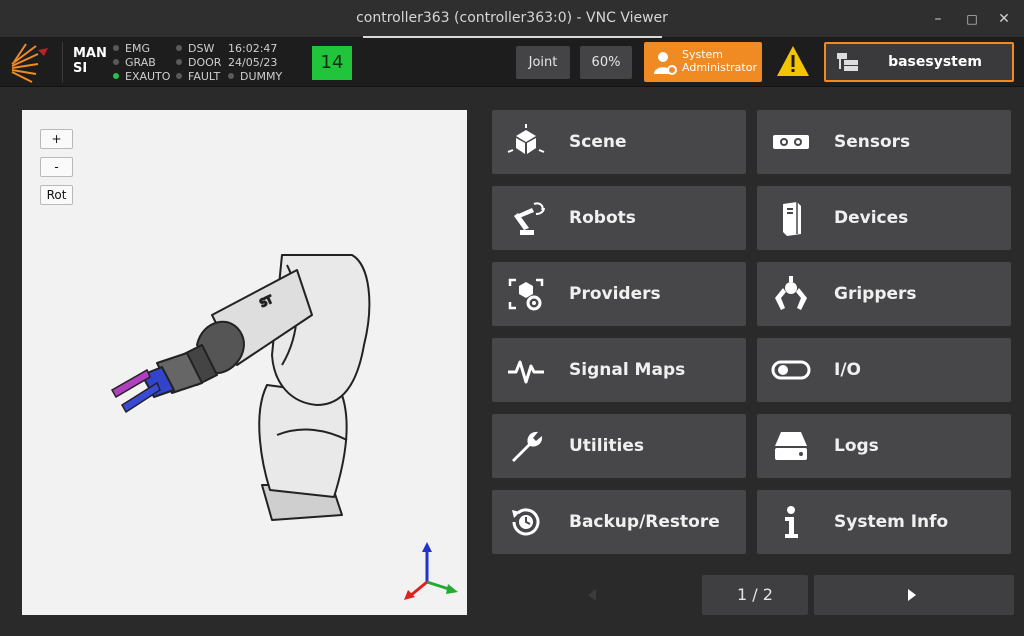 This screenshot has height=636, width=1024. Describe the element at coordinates (871, 218) in the screenshot. I see `menu-label: Devices` at that location.